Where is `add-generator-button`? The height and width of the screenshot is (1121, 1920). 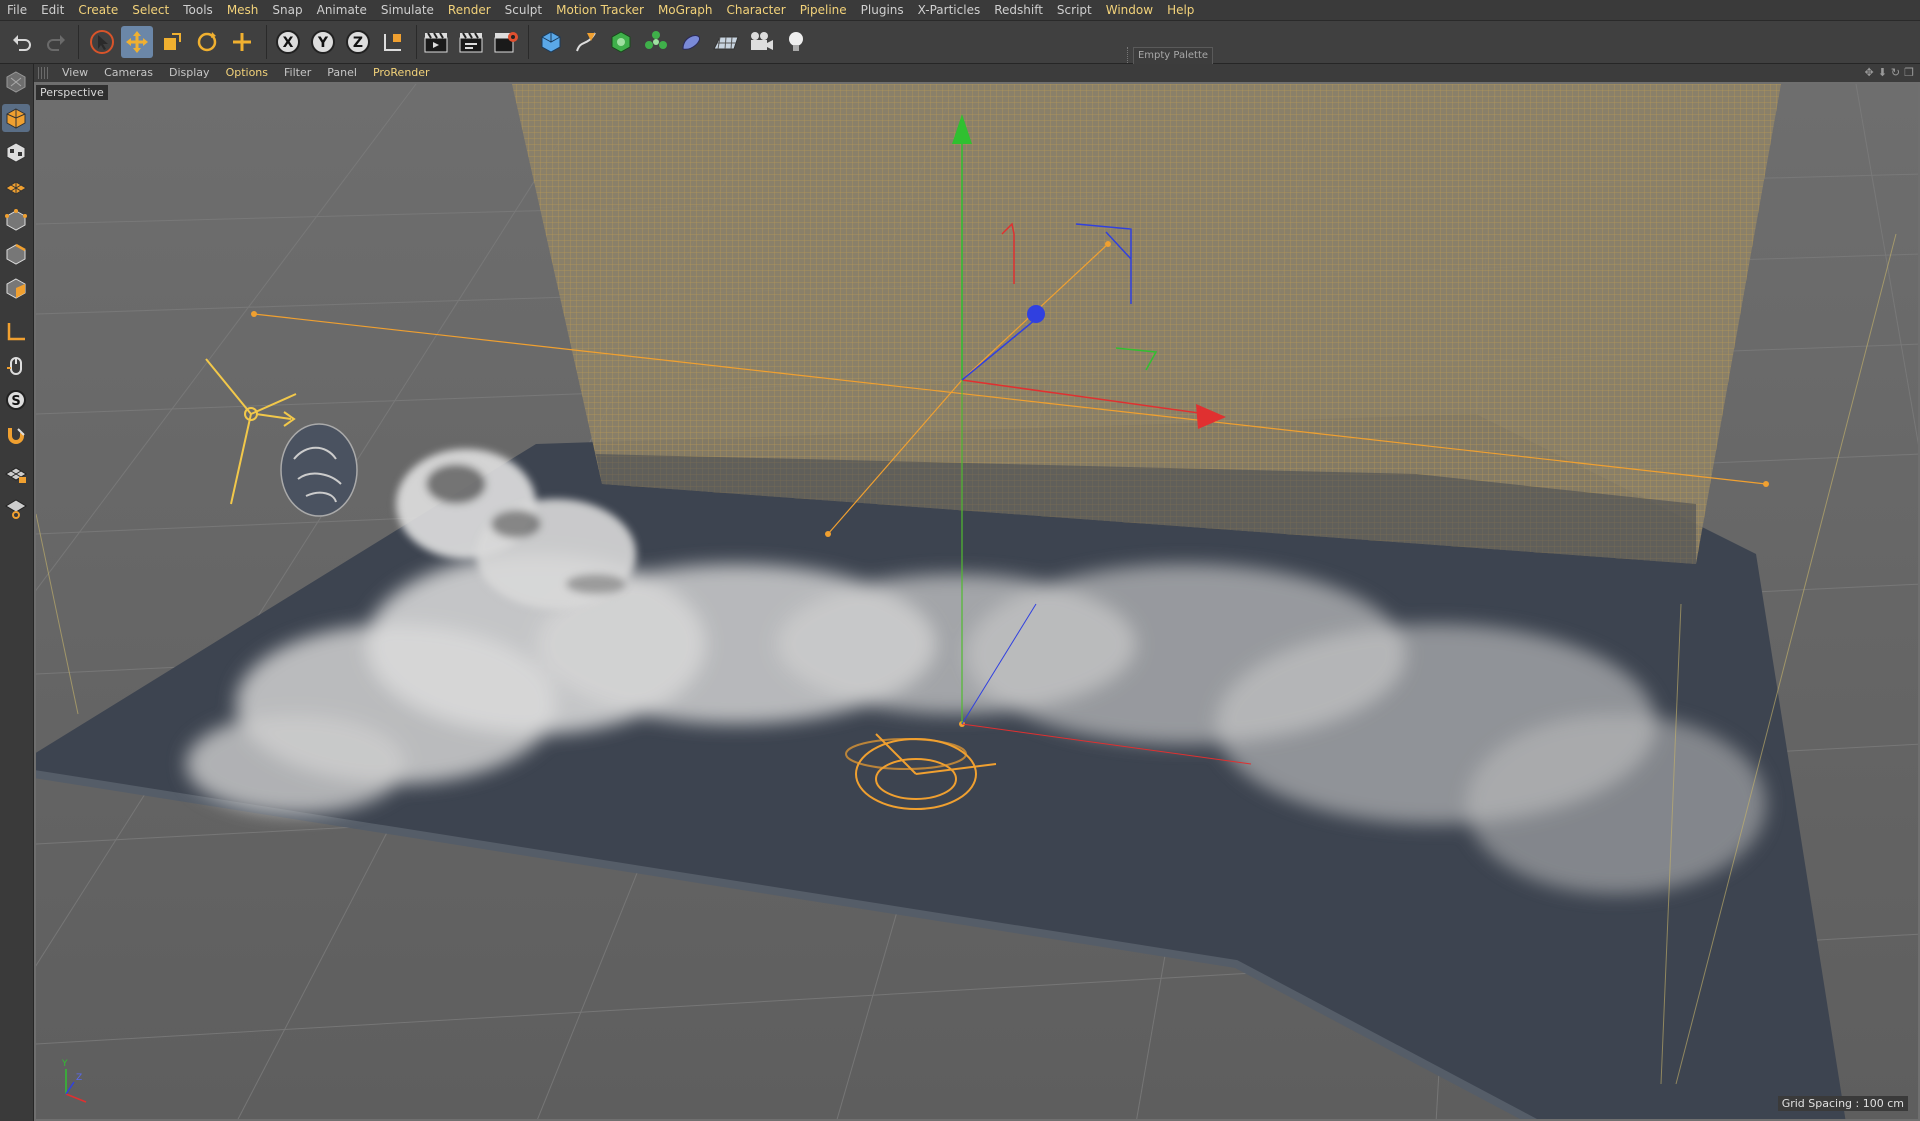
add-generator-button is located at coordinates (621, 42).